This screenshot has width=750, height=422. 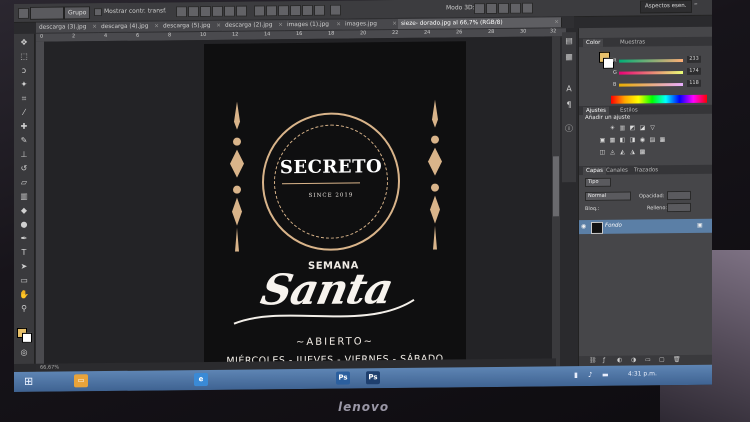 I want to click on show-transform-checkbox, so click(x=98, y=12).